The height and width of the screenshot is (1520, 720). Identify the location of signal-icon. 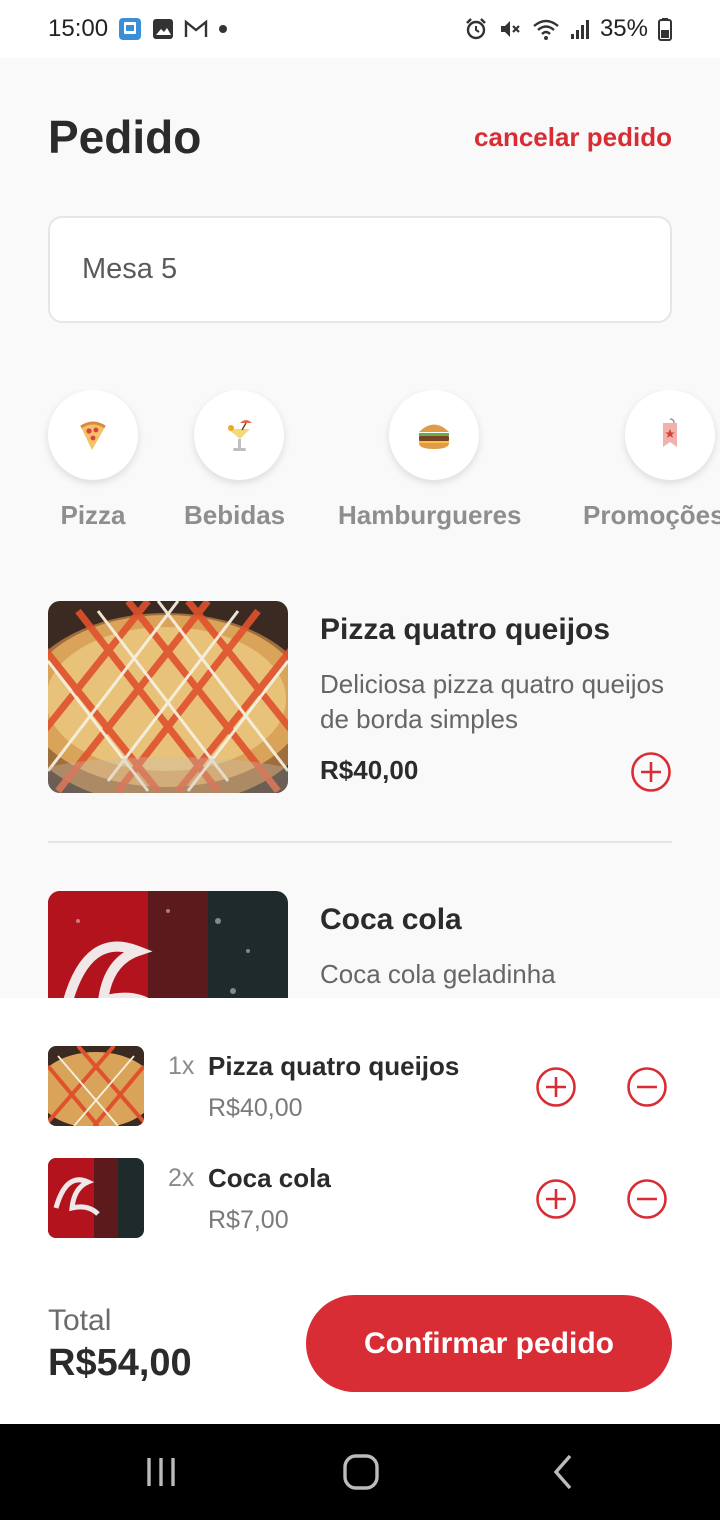
(580, 29).